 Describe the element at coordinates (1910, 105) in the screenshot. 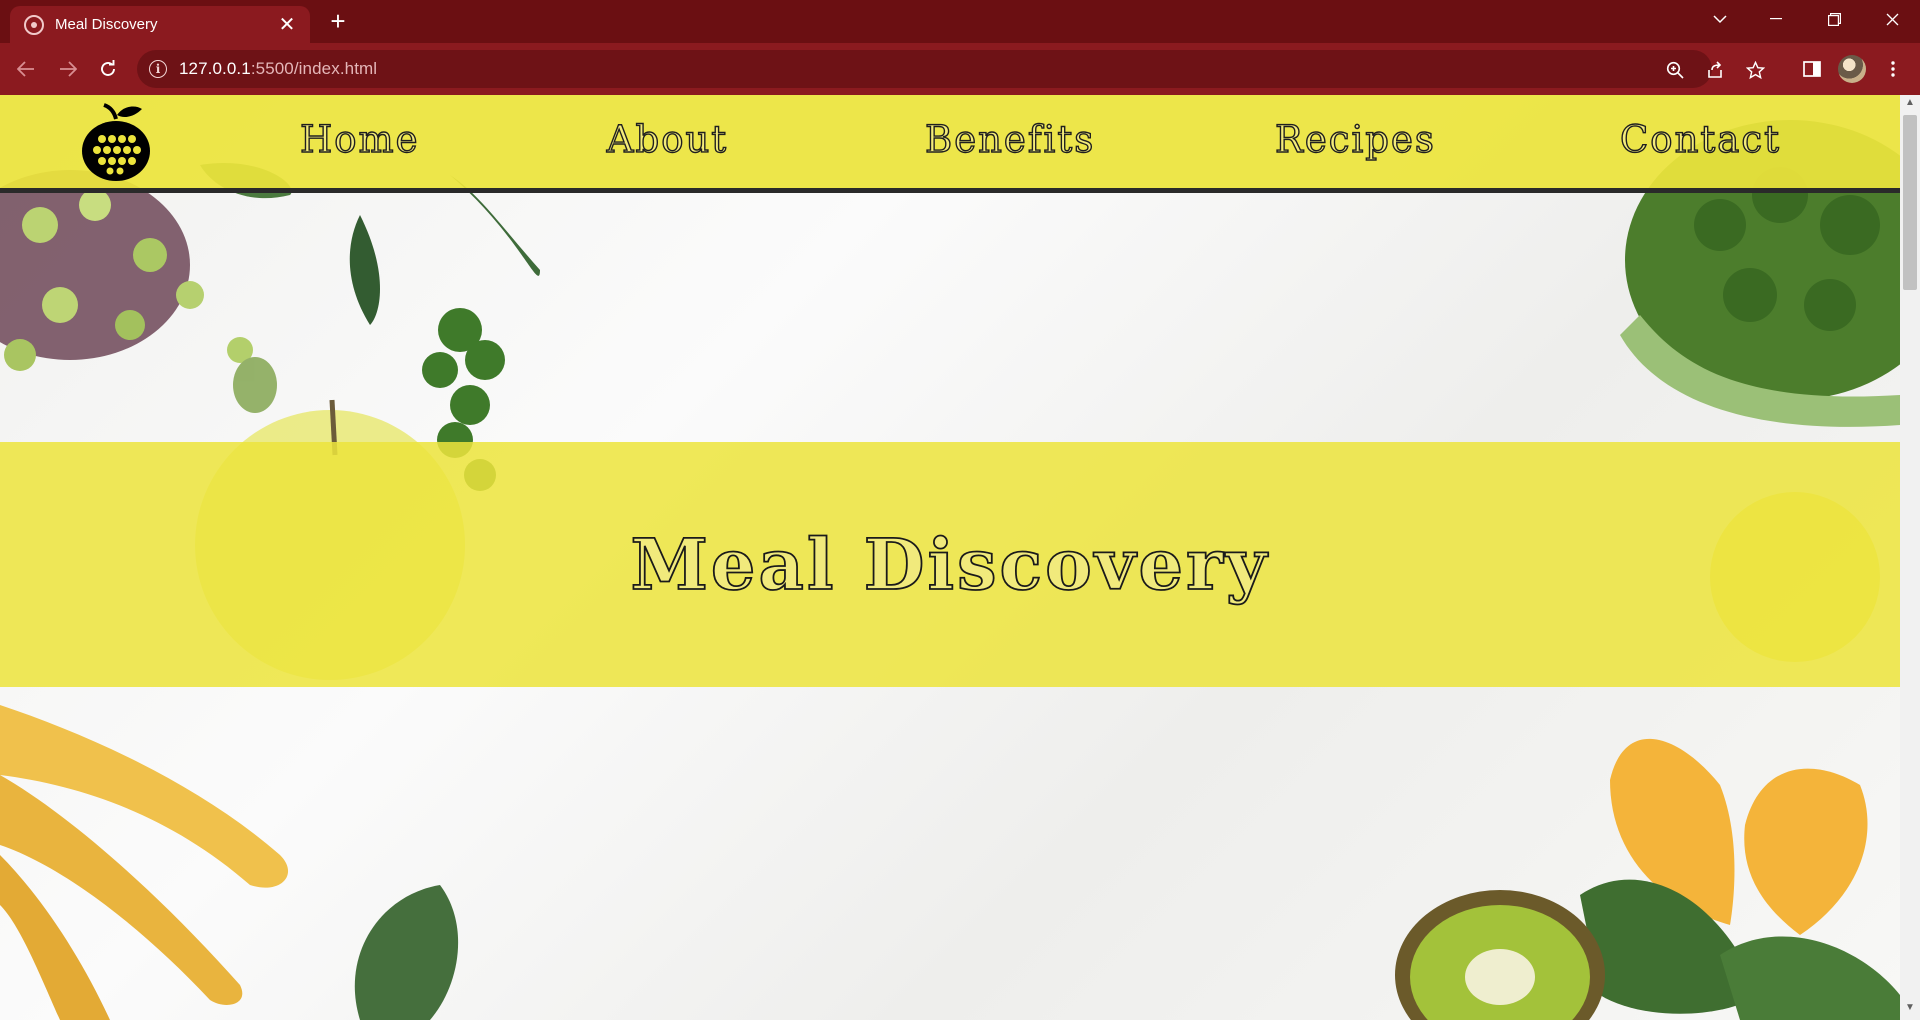

I see `scroll-up-arrow-icon: ▲` at that location.